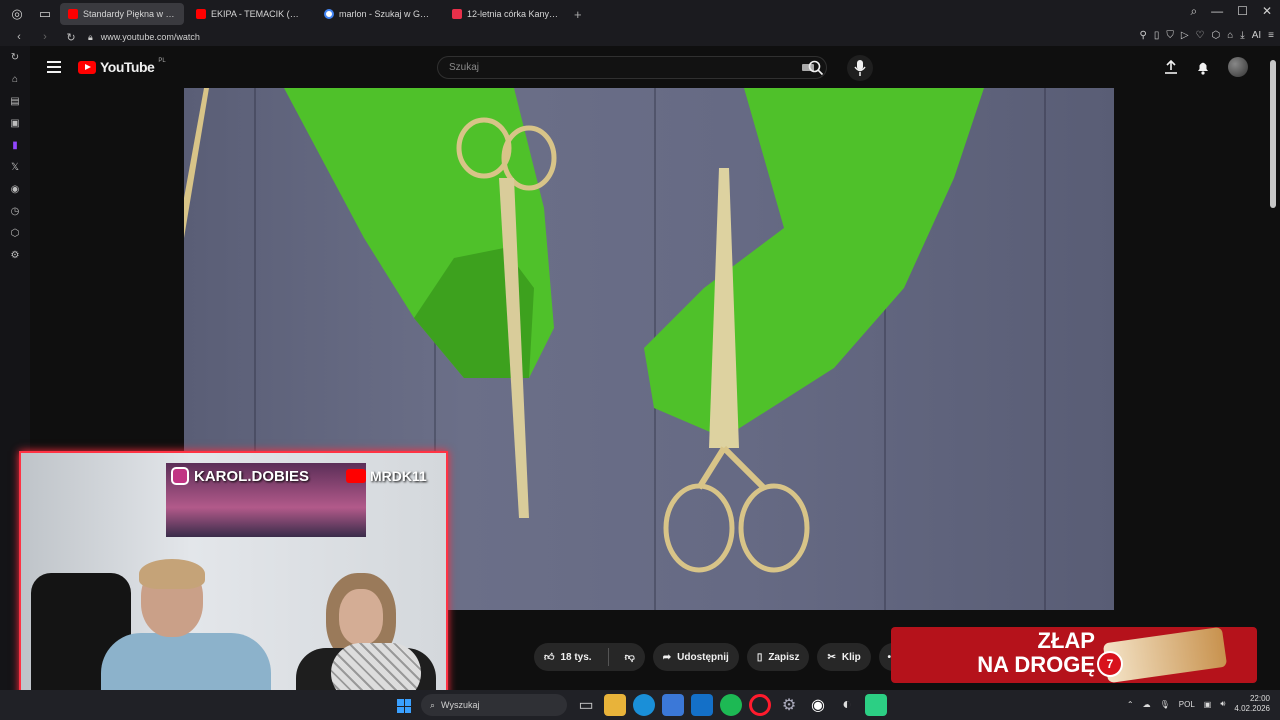 The height and width of the screenshot is (720, 1280). I want to click on streamer-webcam-overlay: KAROL.DOBIES MRDK11, so click(233, 574).